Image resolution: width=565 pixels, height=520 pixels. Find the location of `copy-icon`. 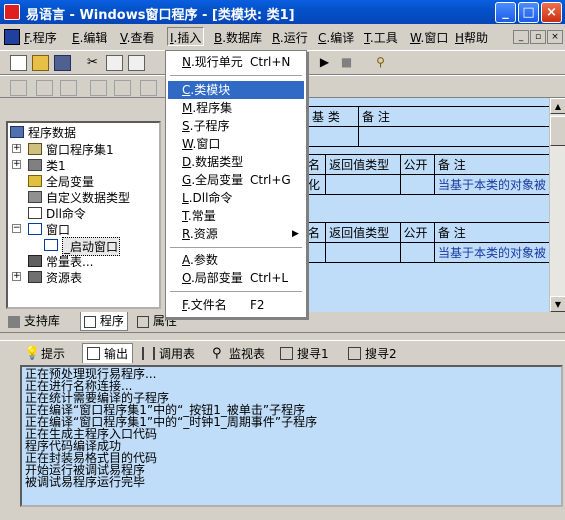

copy-icon is located at coordinates (114, 63).